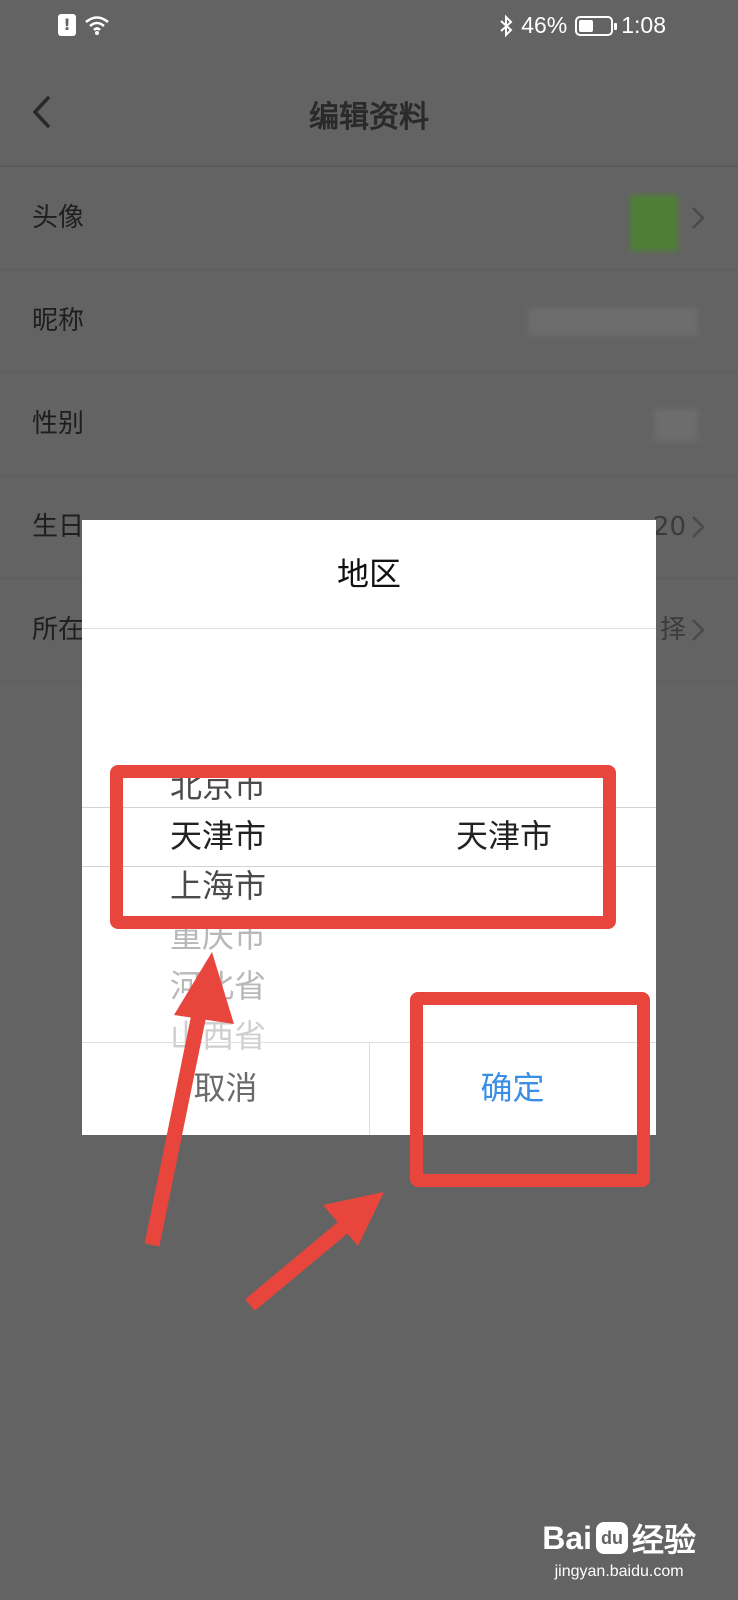  What do you see at coordinates (672, 630) in the screenshot?
I see `location-value: 择` at bounding box center [672, 630].